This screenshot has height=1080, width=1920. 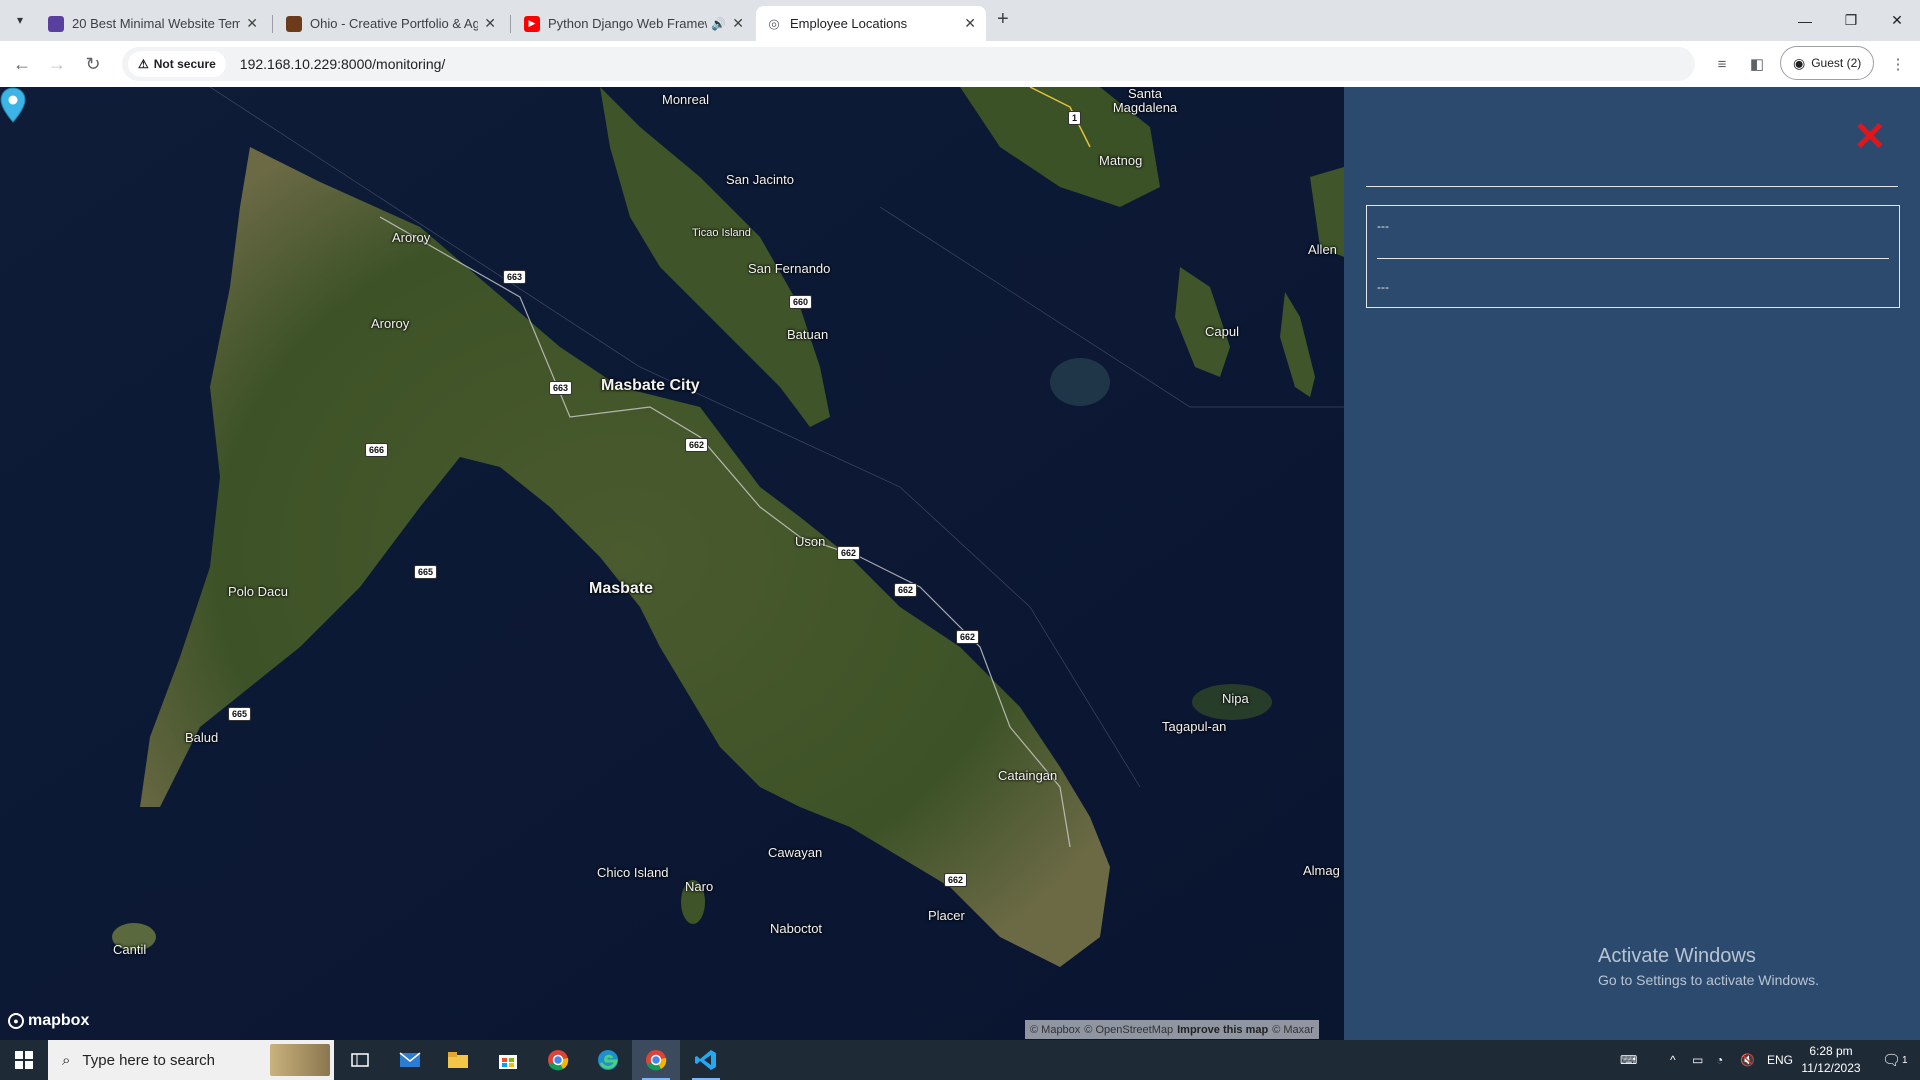 I want to click on more-menu-icon: ⋮, so click(x=1898, y=64).